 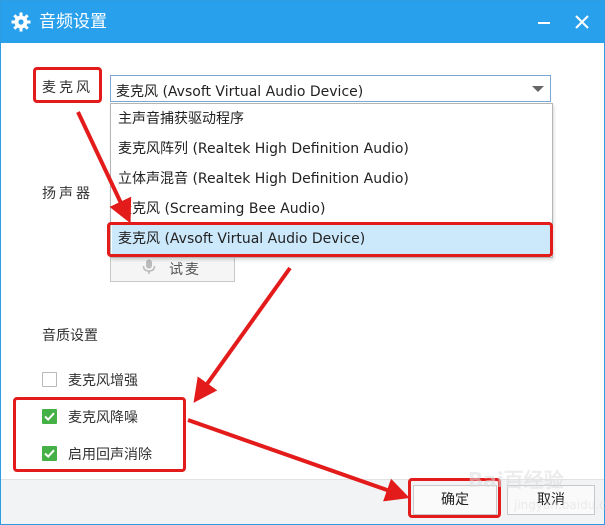 I want to click on minimize-icon, so click(x=544, y=23).